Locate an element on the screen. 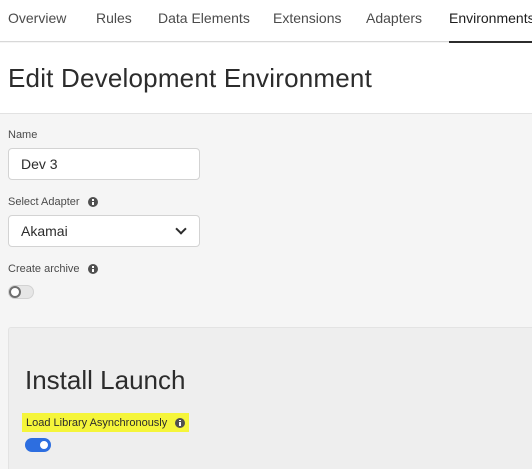  tab-extensions: Extensions is located at coordinates (307, 21).